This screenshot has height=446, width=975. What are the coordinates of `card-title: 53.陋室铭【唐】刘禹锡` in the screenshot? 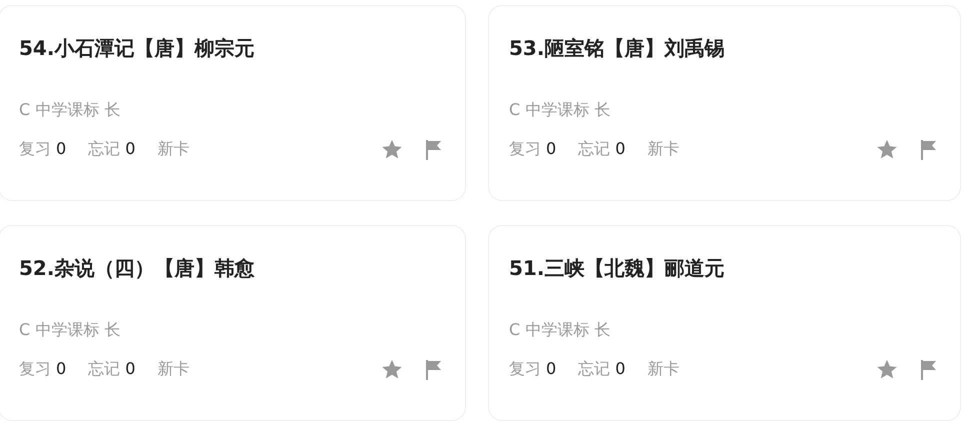 It's located at (617, 48).